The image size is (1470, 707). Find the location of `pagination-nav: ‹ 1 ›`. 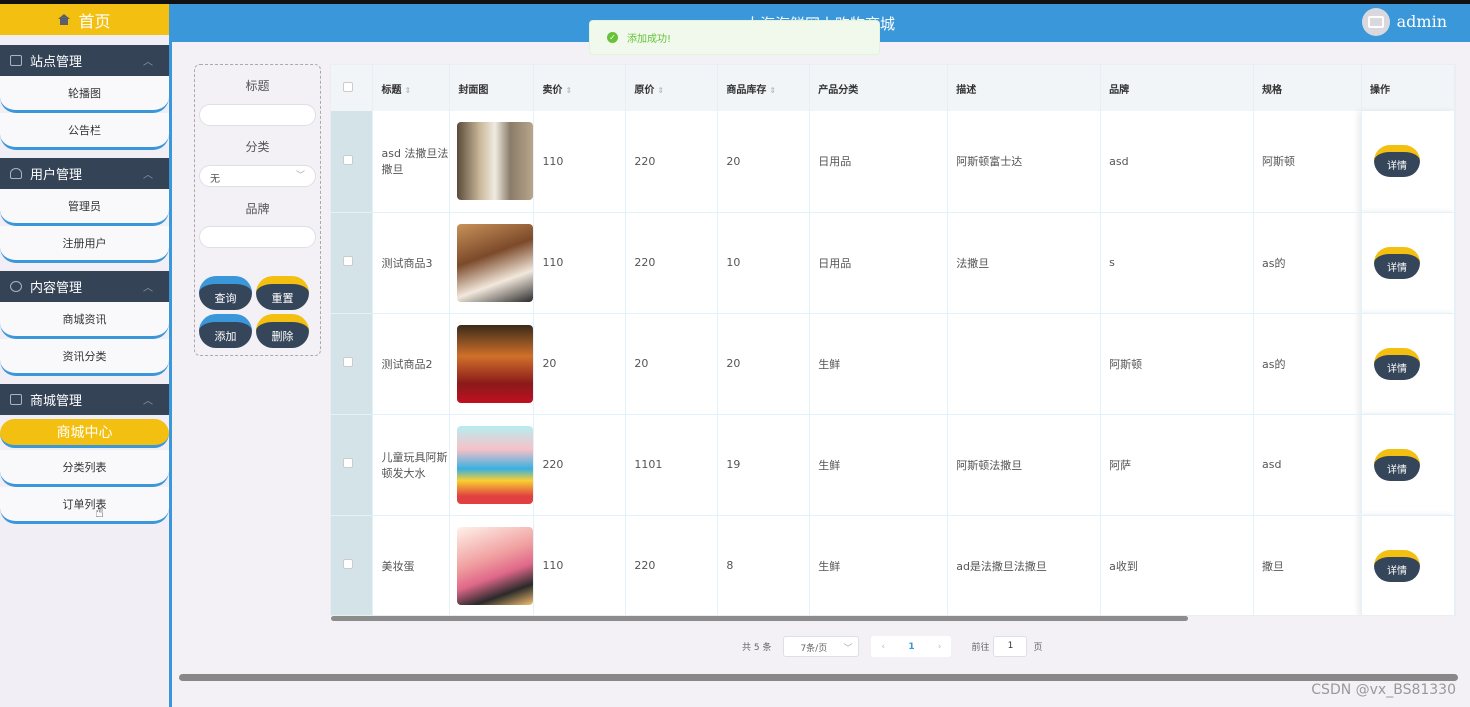

pagination-nav: ‹ 1 › is located at coordinates (911, 646).